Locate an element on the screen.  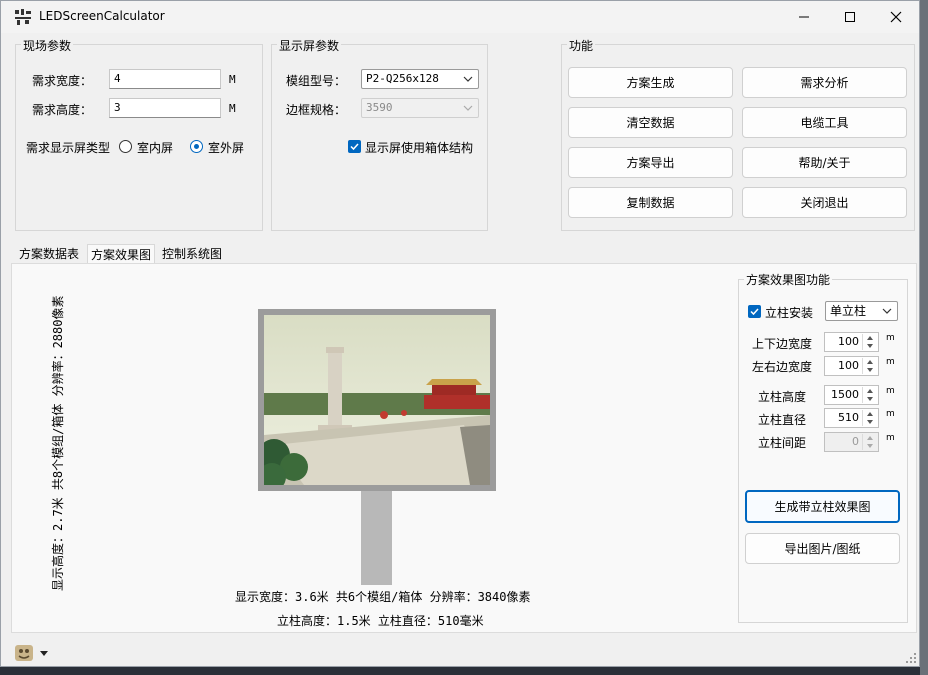
status-bar is located at coordinates (460, 651).